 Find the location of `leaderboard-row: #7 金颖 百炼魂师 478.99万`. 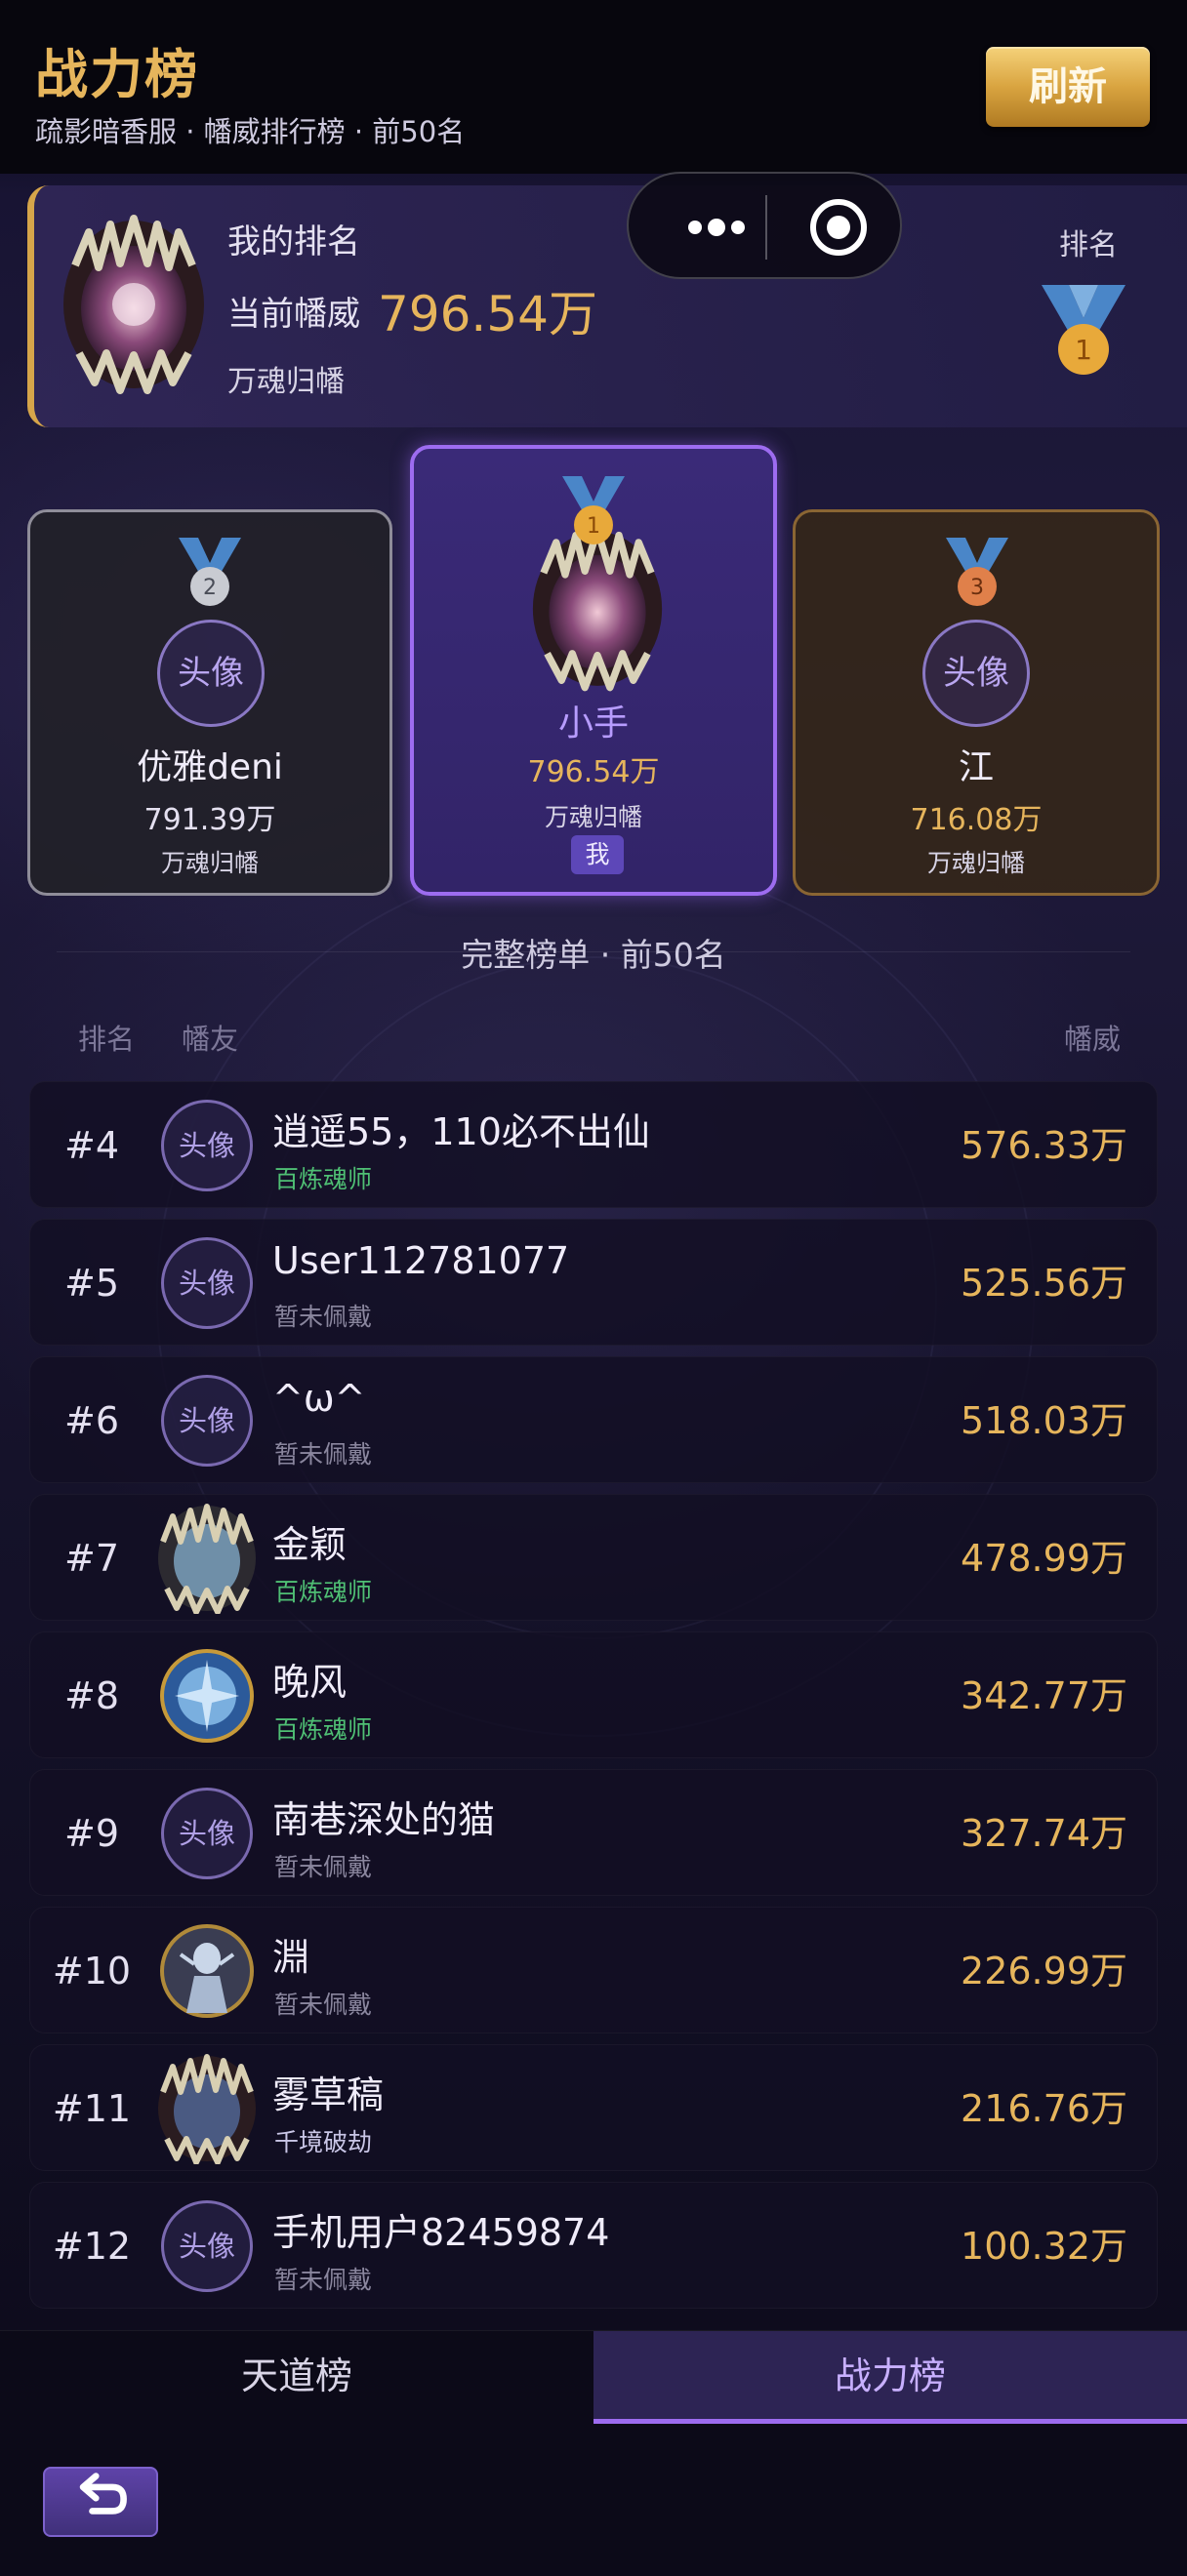

leaderboard-row: #7 金颖 百炼魂师 478.99万 is located at coordinates (593, 1557).